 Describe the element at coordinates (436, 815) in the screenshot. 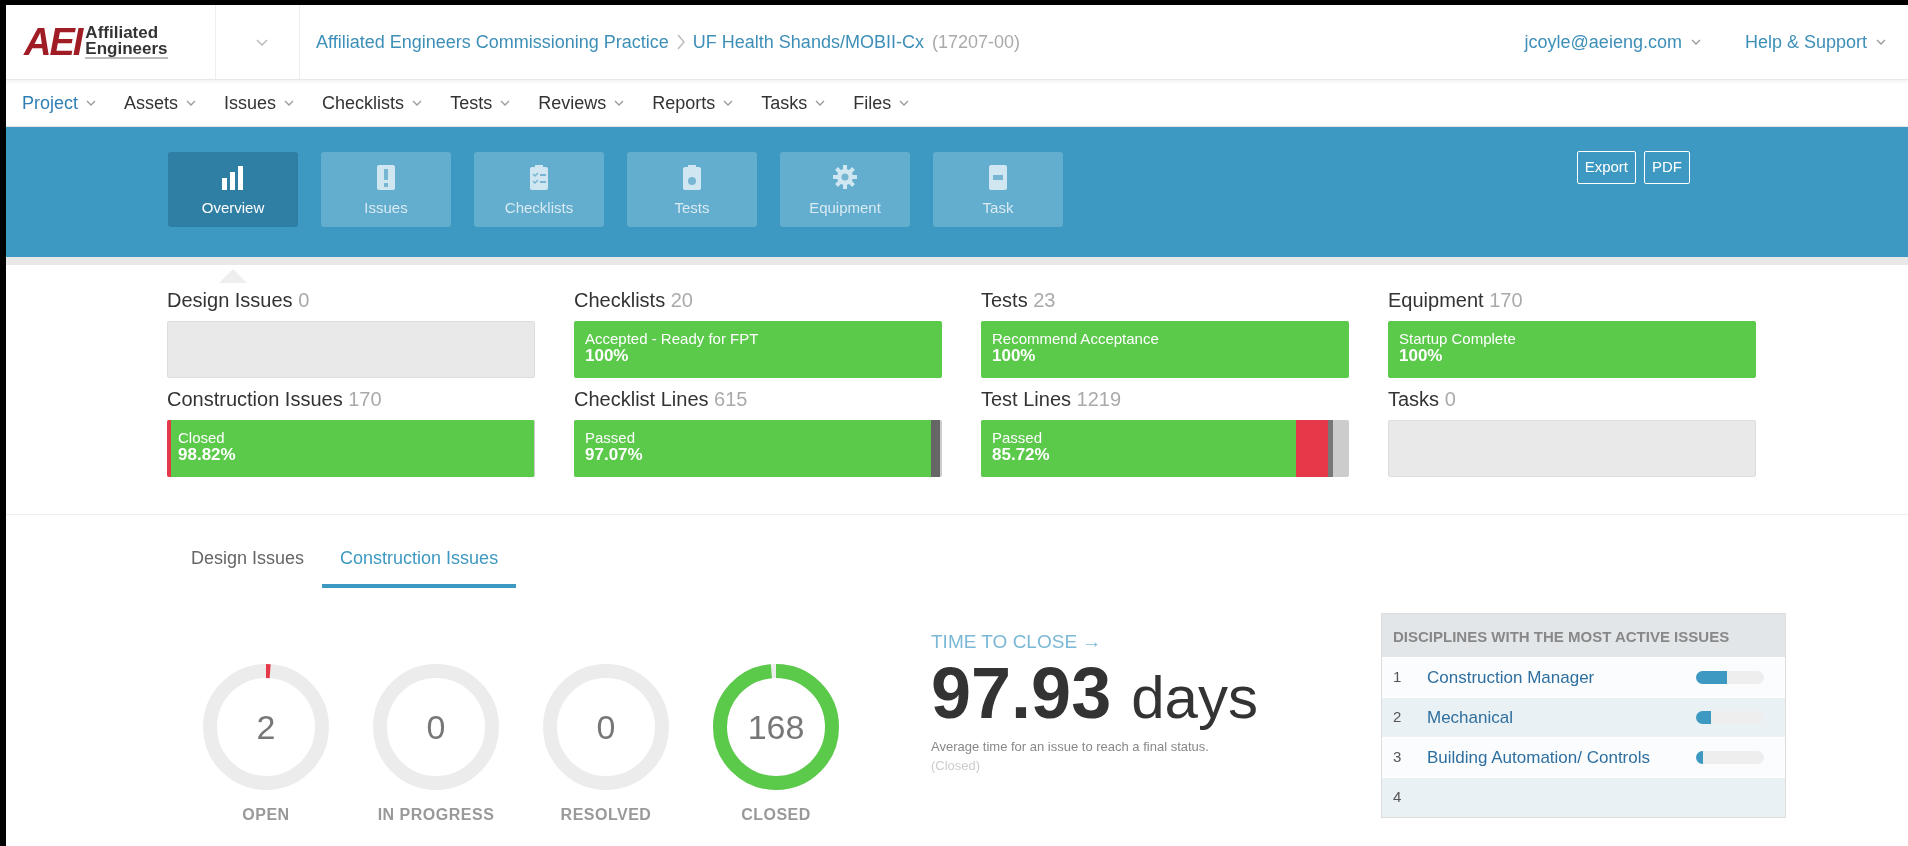

I see `ring-label: IN PROGRESS` at that location.